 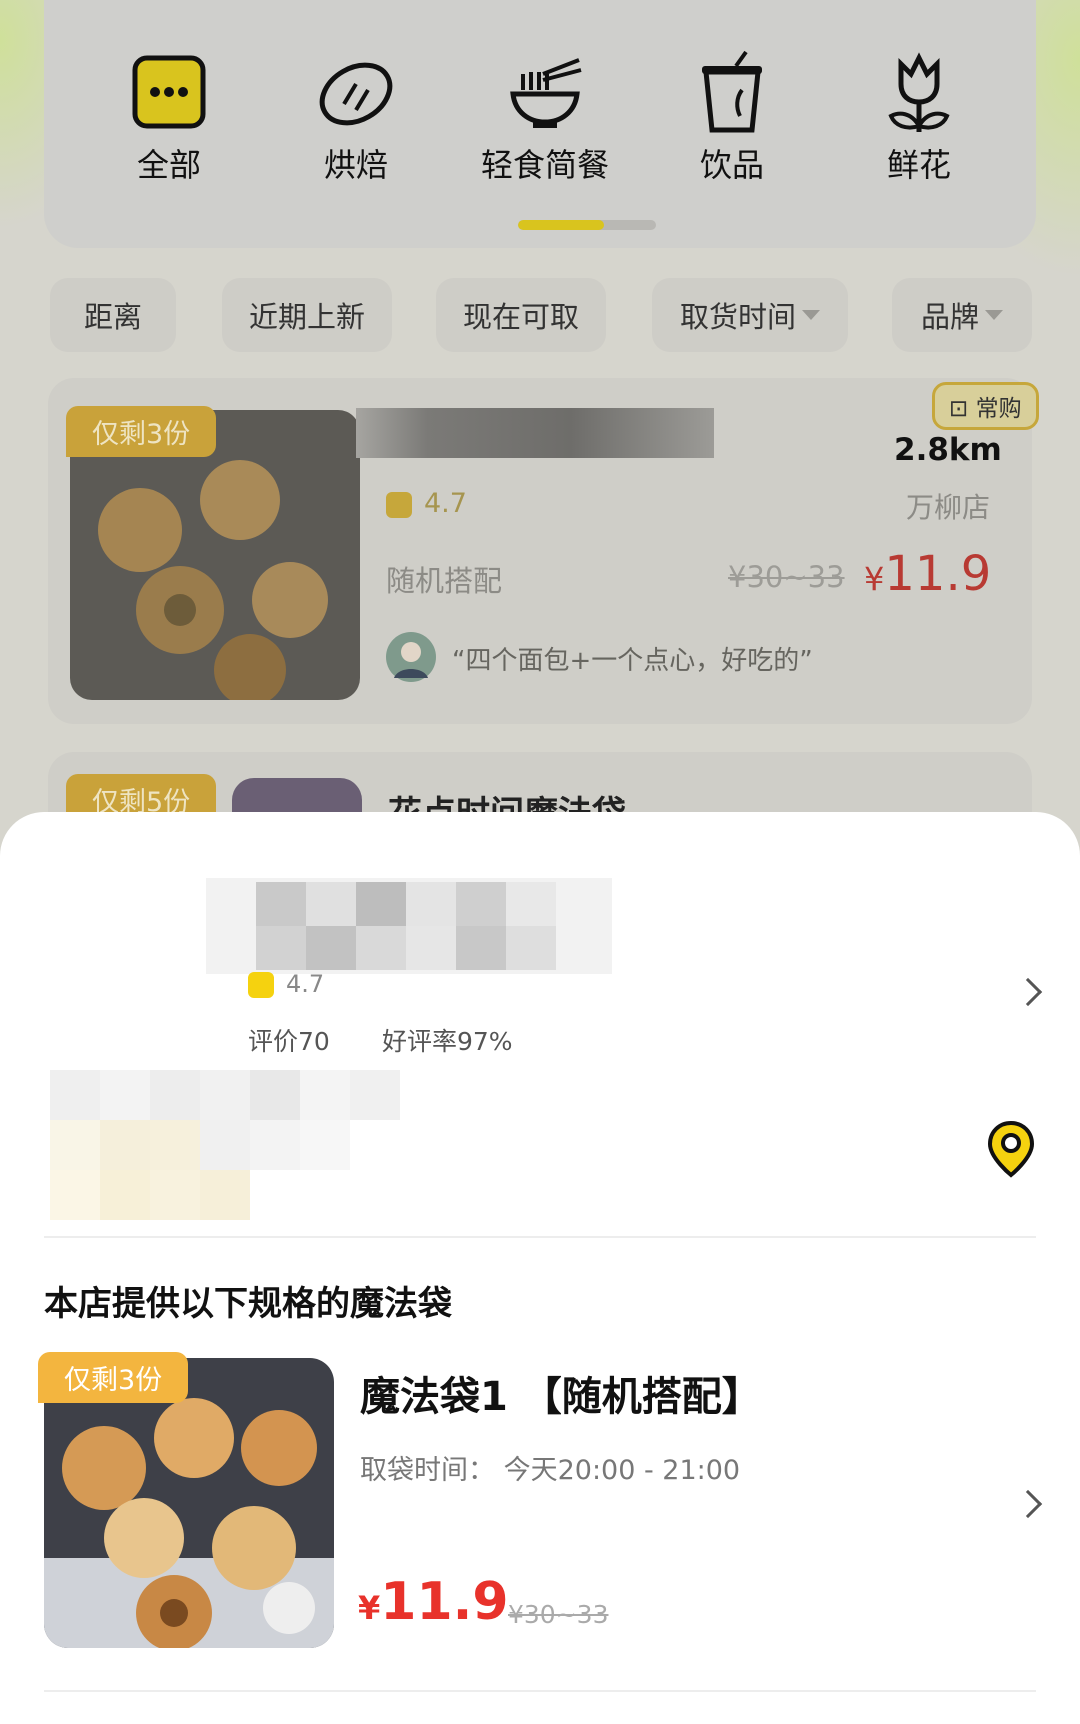 I want to click on distance: 2.8km, so click(x=948, y=450).